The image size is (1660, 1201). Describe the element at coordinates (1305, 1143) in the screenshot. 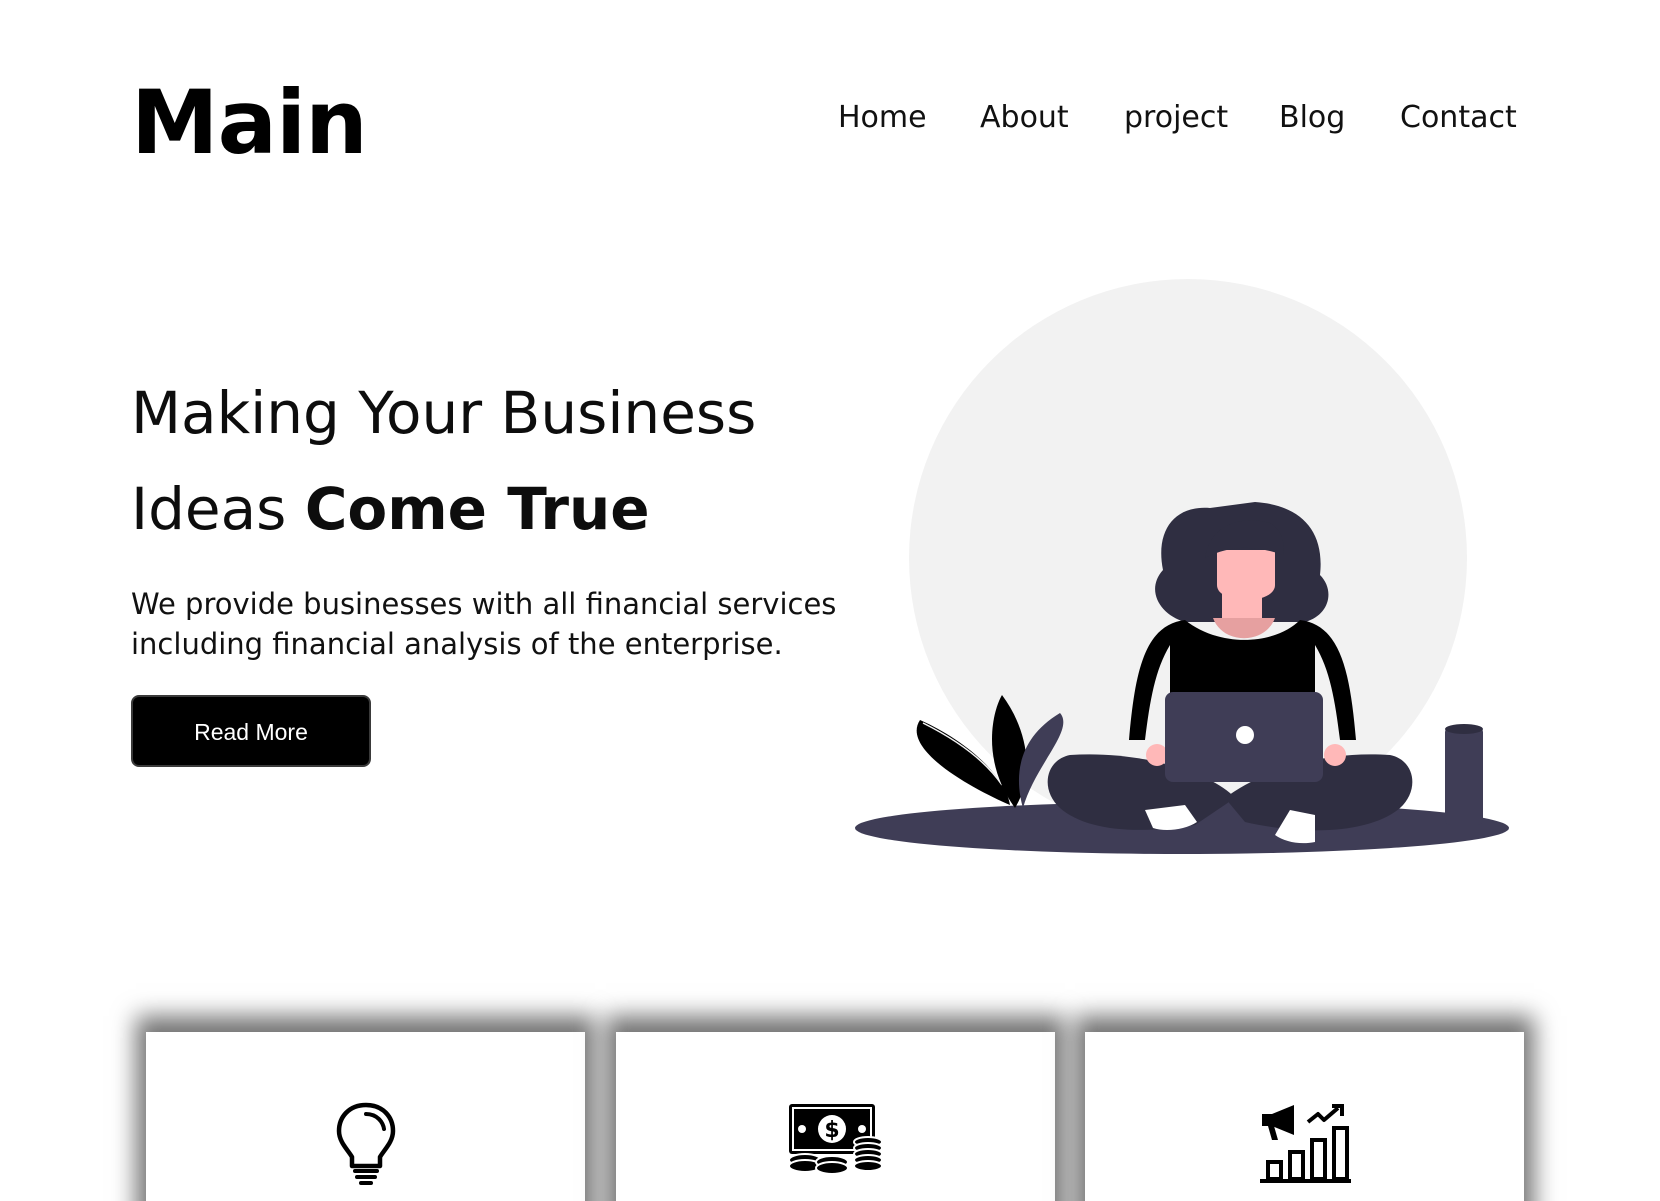

I see `growth-chart-icon` at that location.